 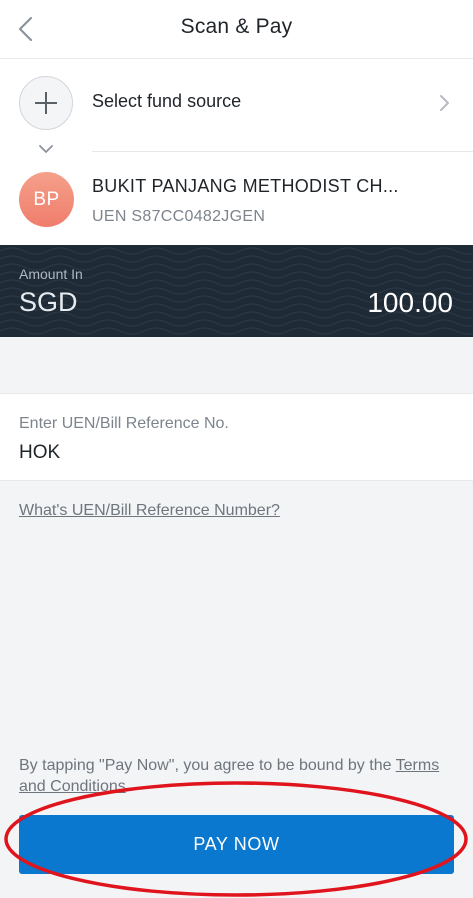 What do you see at coordinates (236, 26) in the screenshot?
I see `page-title: Scan & Pay` at bounding box center [236, 26].